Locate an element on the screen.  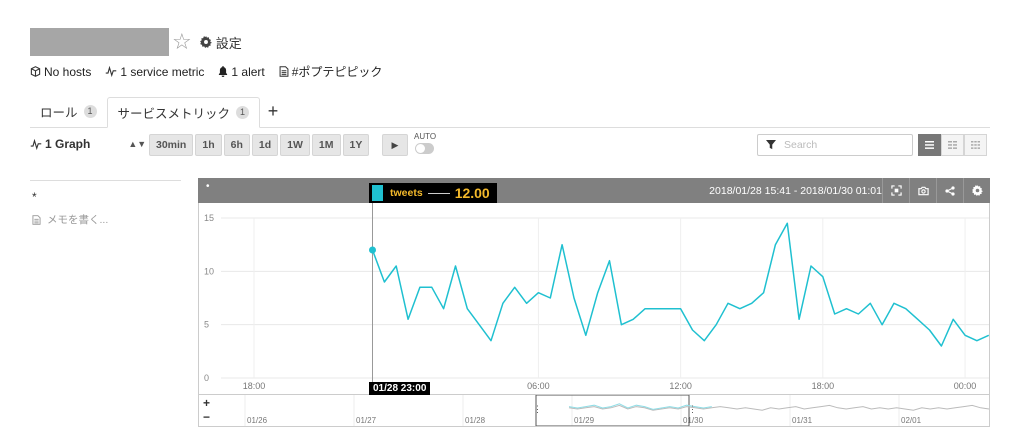
time-range-group: 30min 1h 6h 1d 1W 1M 1Y is located at coordinates (260, 145).